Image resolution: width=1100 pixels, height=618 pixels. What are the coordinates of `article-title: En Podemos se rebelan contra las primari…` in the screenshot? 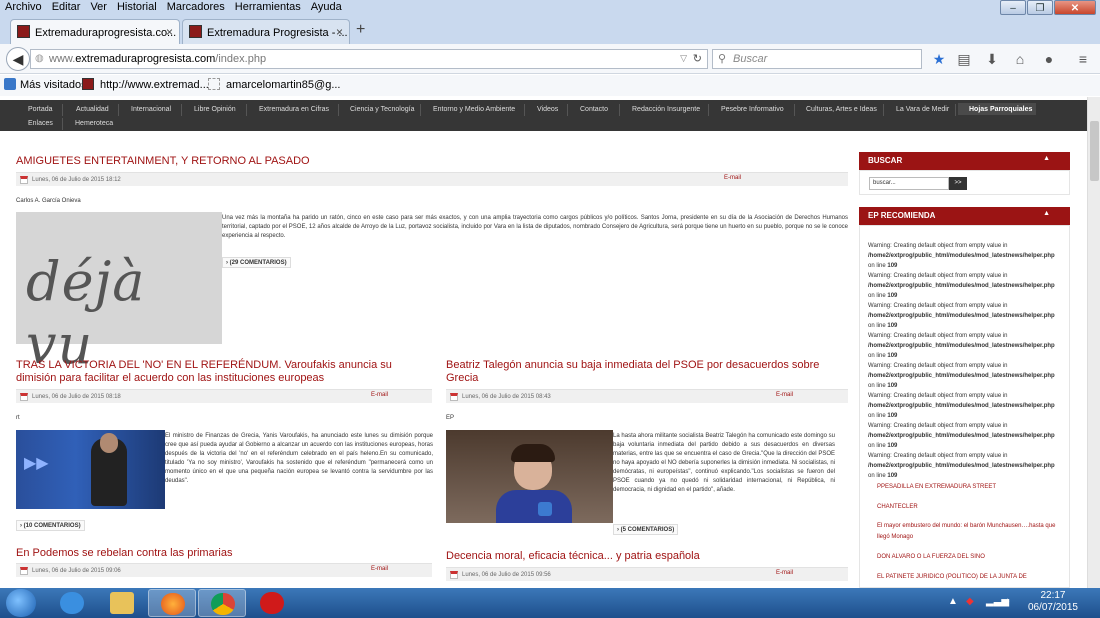 It's located at (223, 553).